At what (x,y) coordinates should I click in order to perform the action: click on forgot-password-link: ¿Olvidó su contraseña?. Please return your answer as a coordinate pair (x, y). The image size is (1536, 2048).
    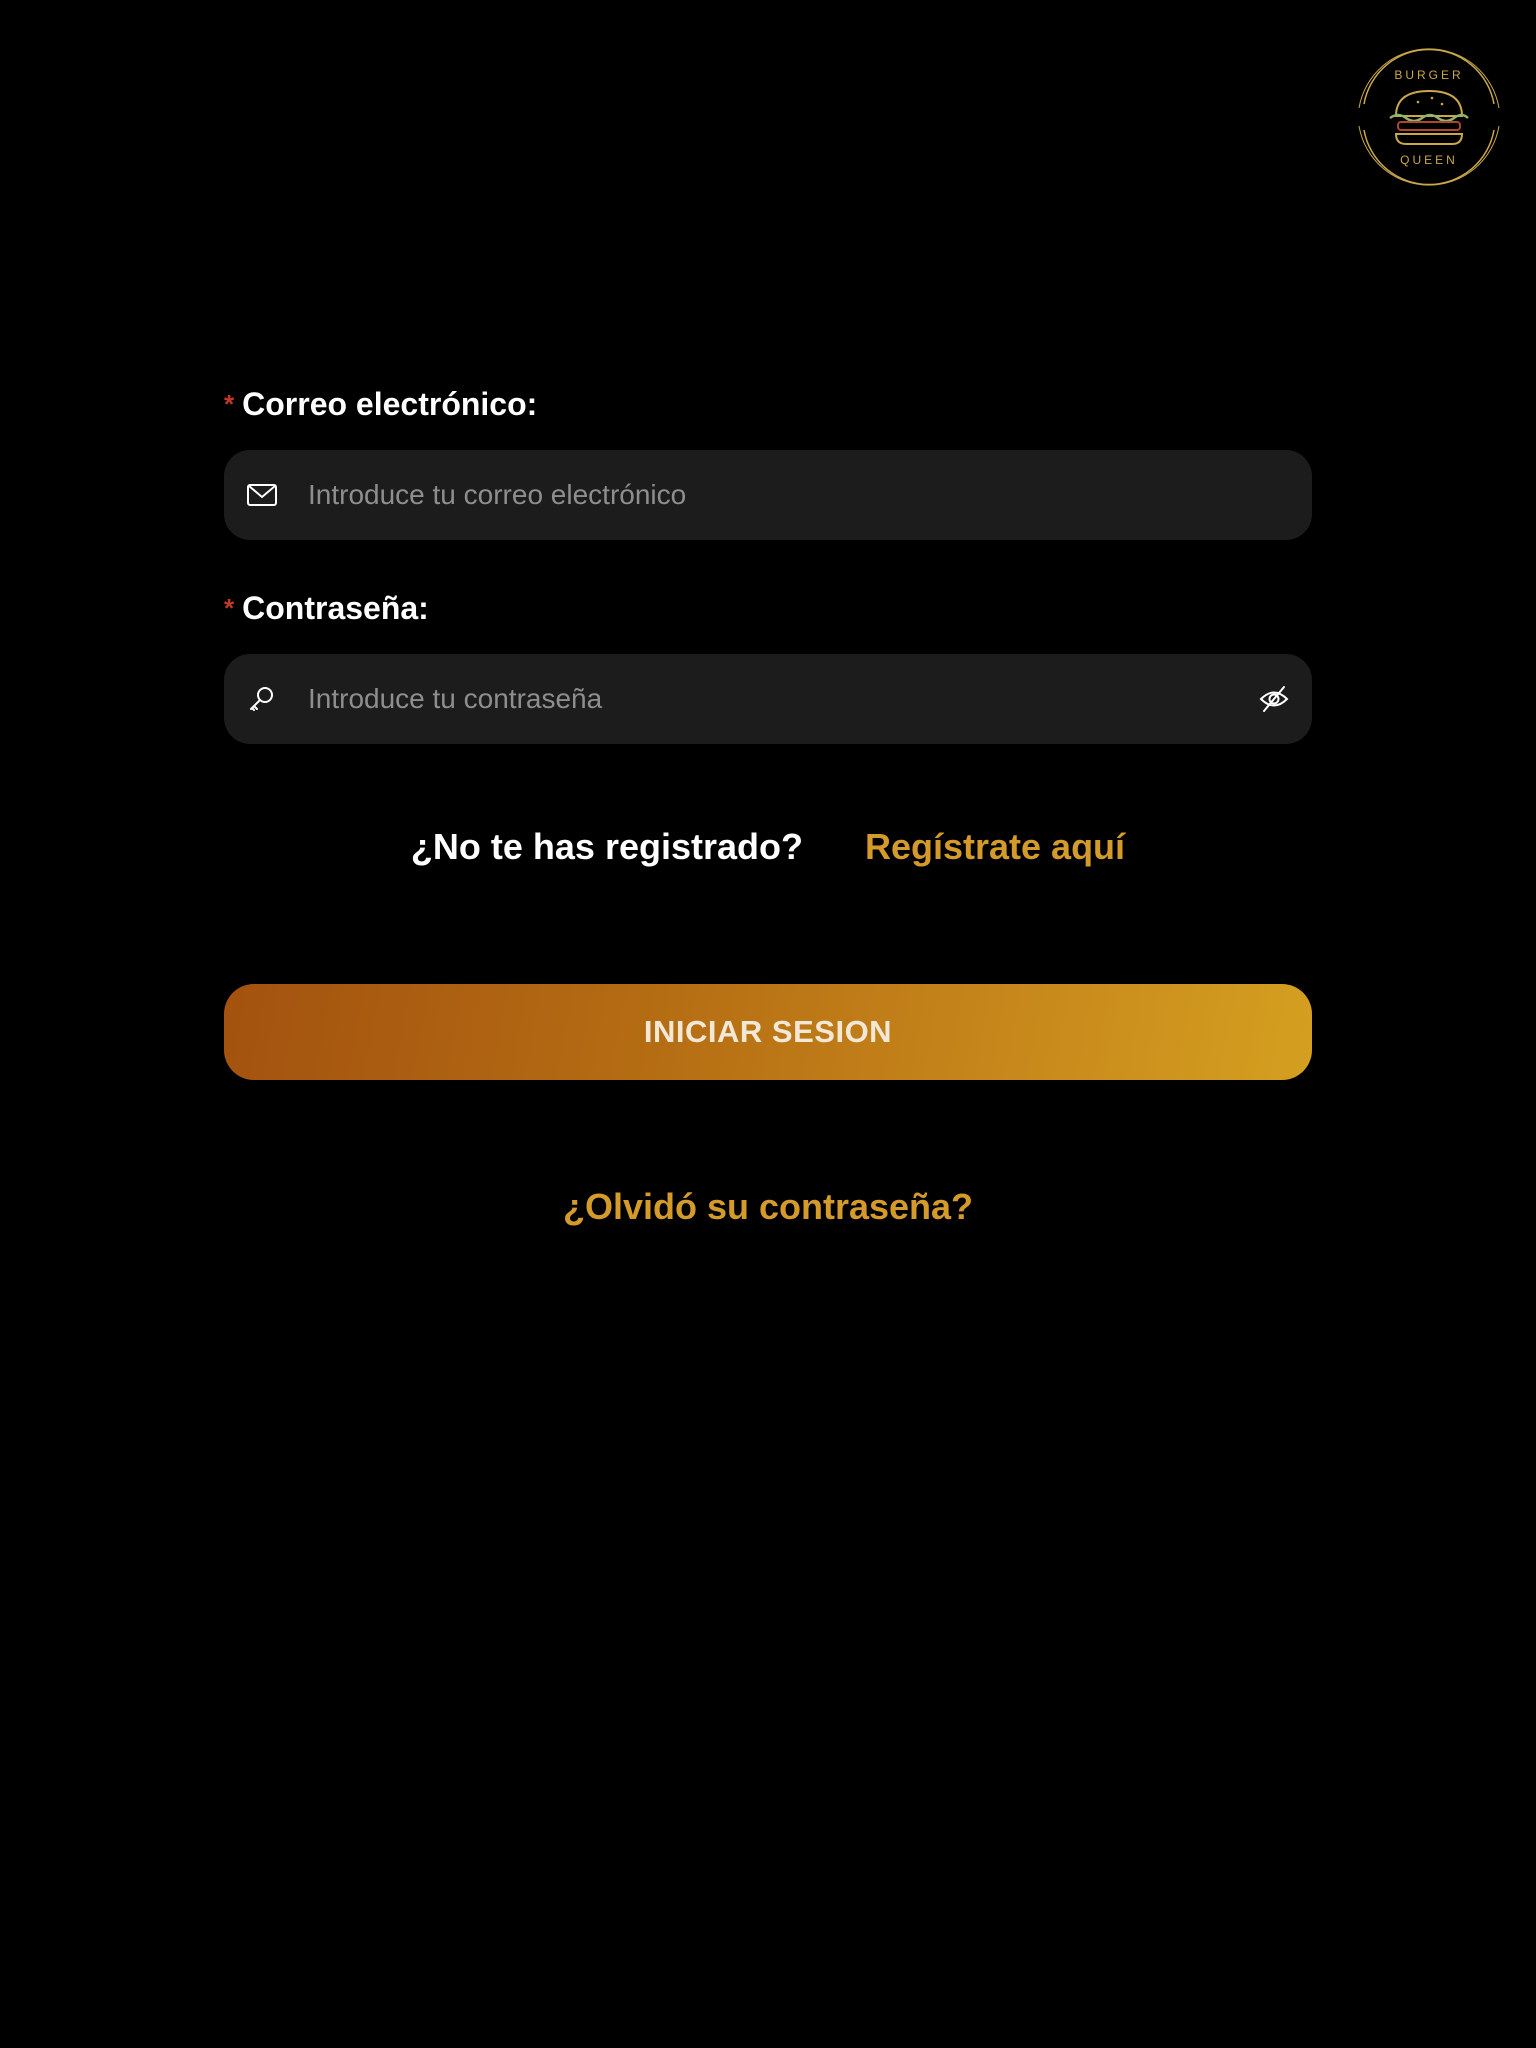
    Looking at the image, I should click on (768, 1207).